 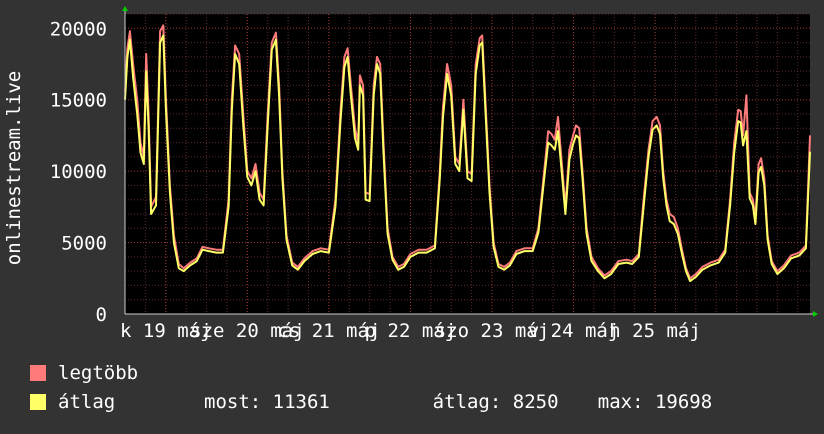 I want to click on legend-swatch-legtobb, so click(x=38, y=373).